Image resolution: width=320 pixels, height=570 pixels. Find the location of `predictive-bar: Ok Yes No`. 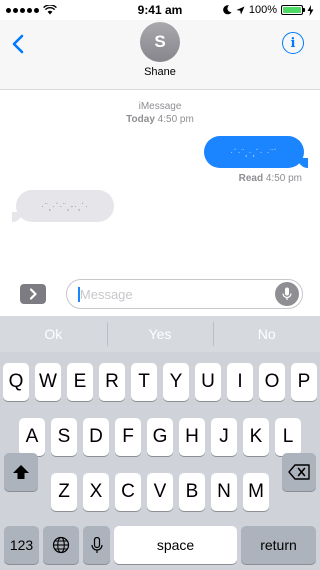

predictive-bar: Ok Yes No is located at coordinates (160, 334).